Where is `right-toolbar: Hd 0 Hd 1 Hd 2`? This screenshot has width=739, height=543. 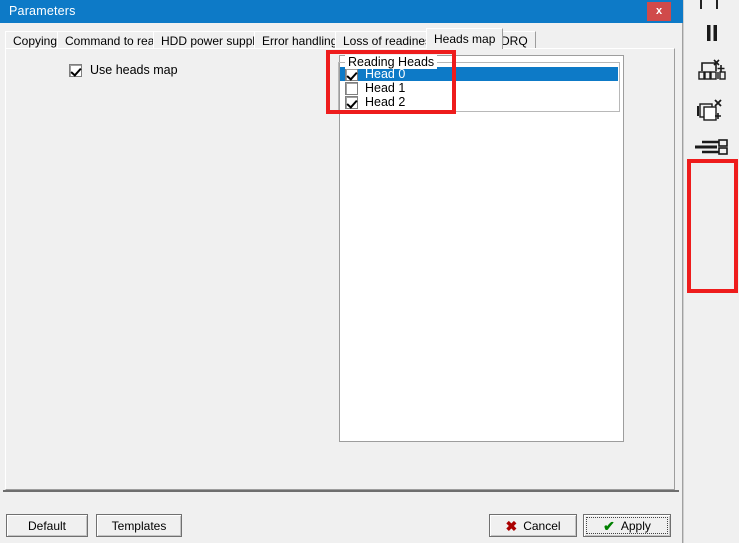 right-toolbar: Hd 0 Hd 1 Hd 2 is located at coordinates (711, 271).